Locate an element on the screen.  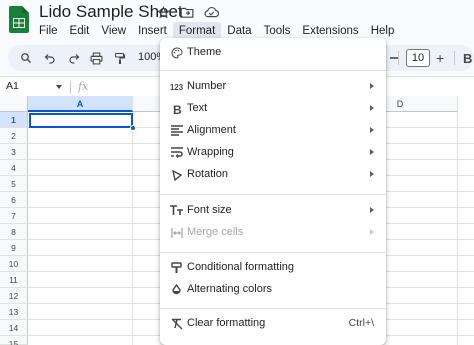
menu-item-label: Font size is located at coordinates (209, 210).